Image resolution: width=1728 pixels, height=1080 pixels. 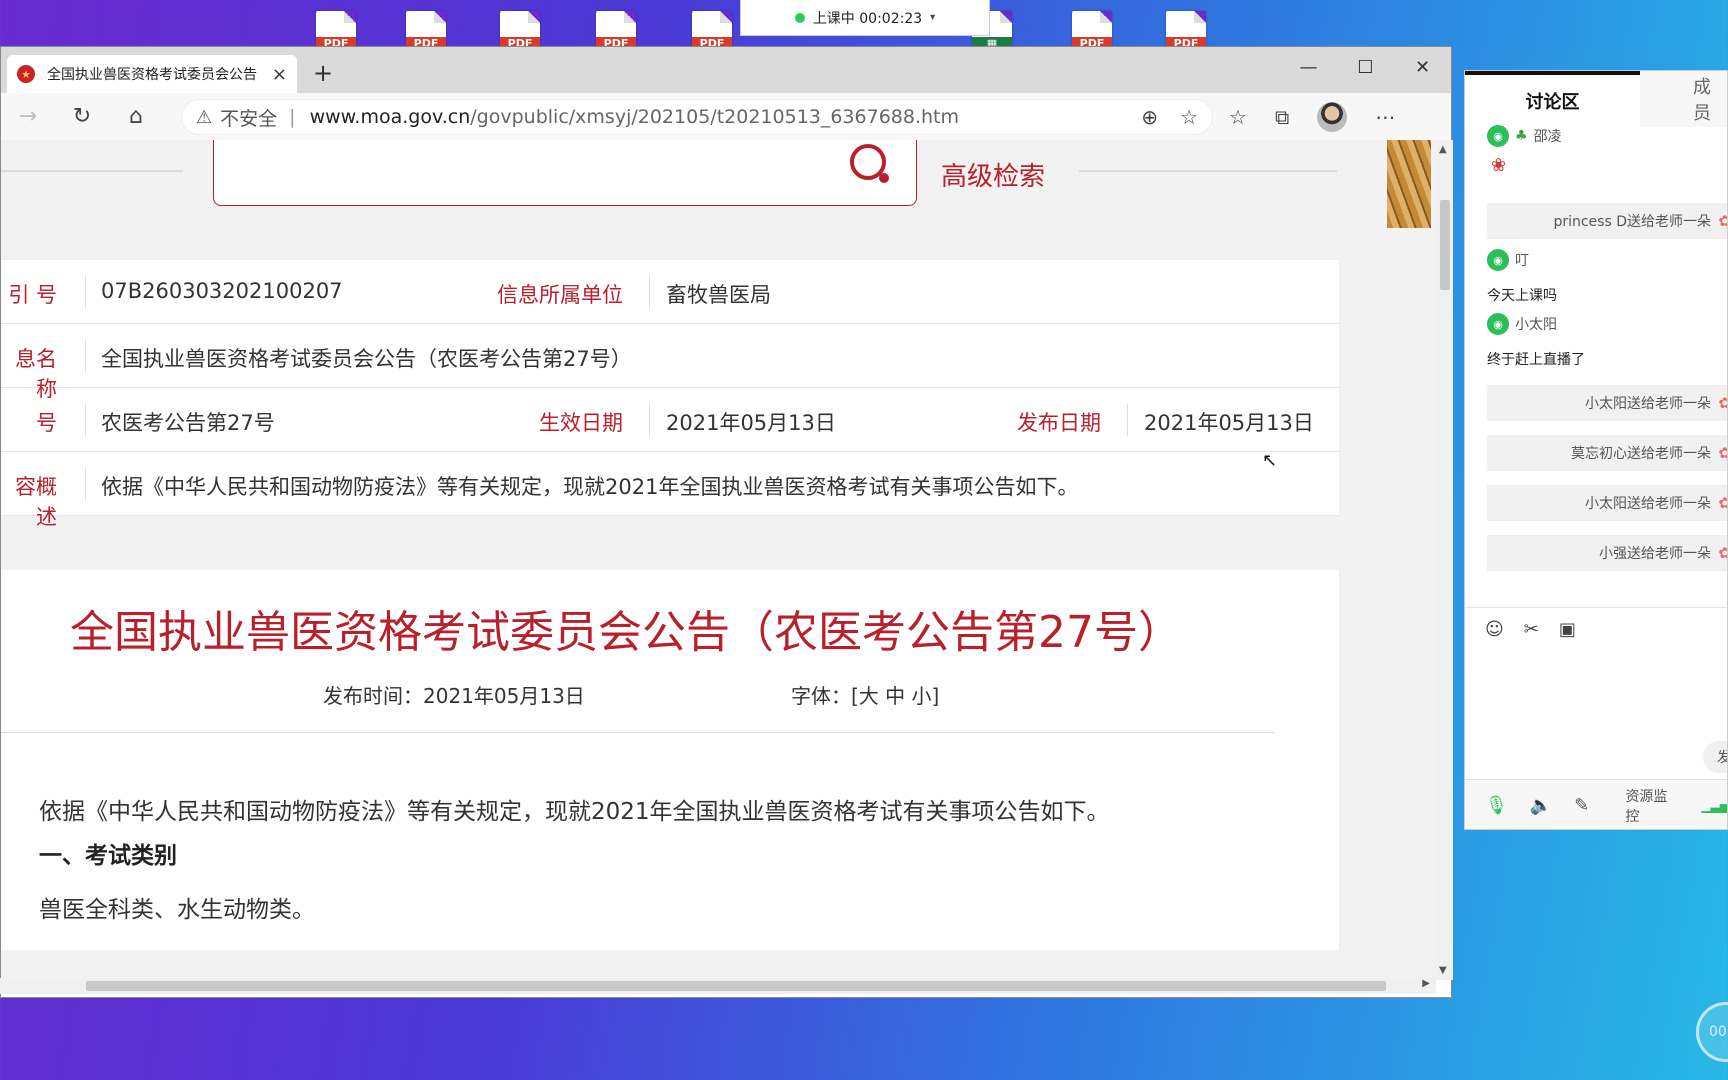 What do you see at coordinates (136, 117) in the screenshot?
I see `home-icon: ⌂` at bounding box center [136, 117].